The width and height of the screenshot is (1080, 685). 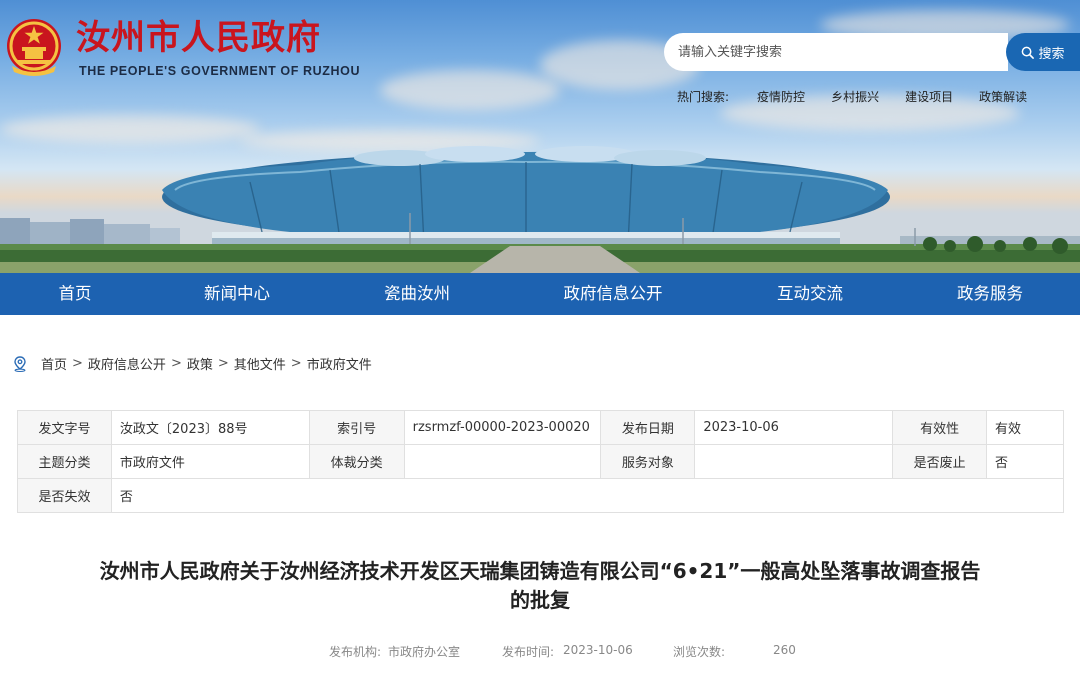 I want to click on info-key: 发文字号, so click(x=64, y=427).